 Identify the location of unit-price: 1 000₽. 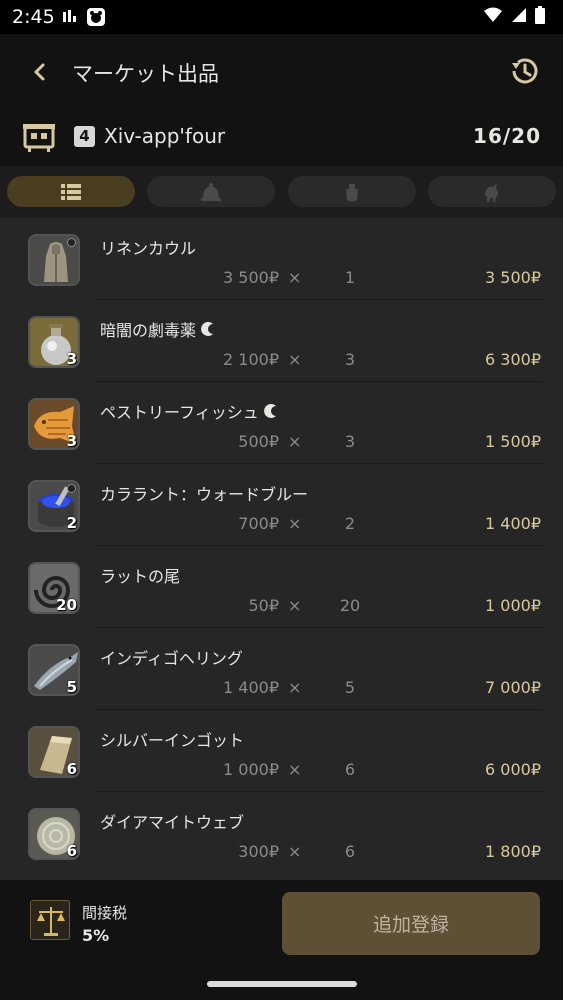
(251, 769).